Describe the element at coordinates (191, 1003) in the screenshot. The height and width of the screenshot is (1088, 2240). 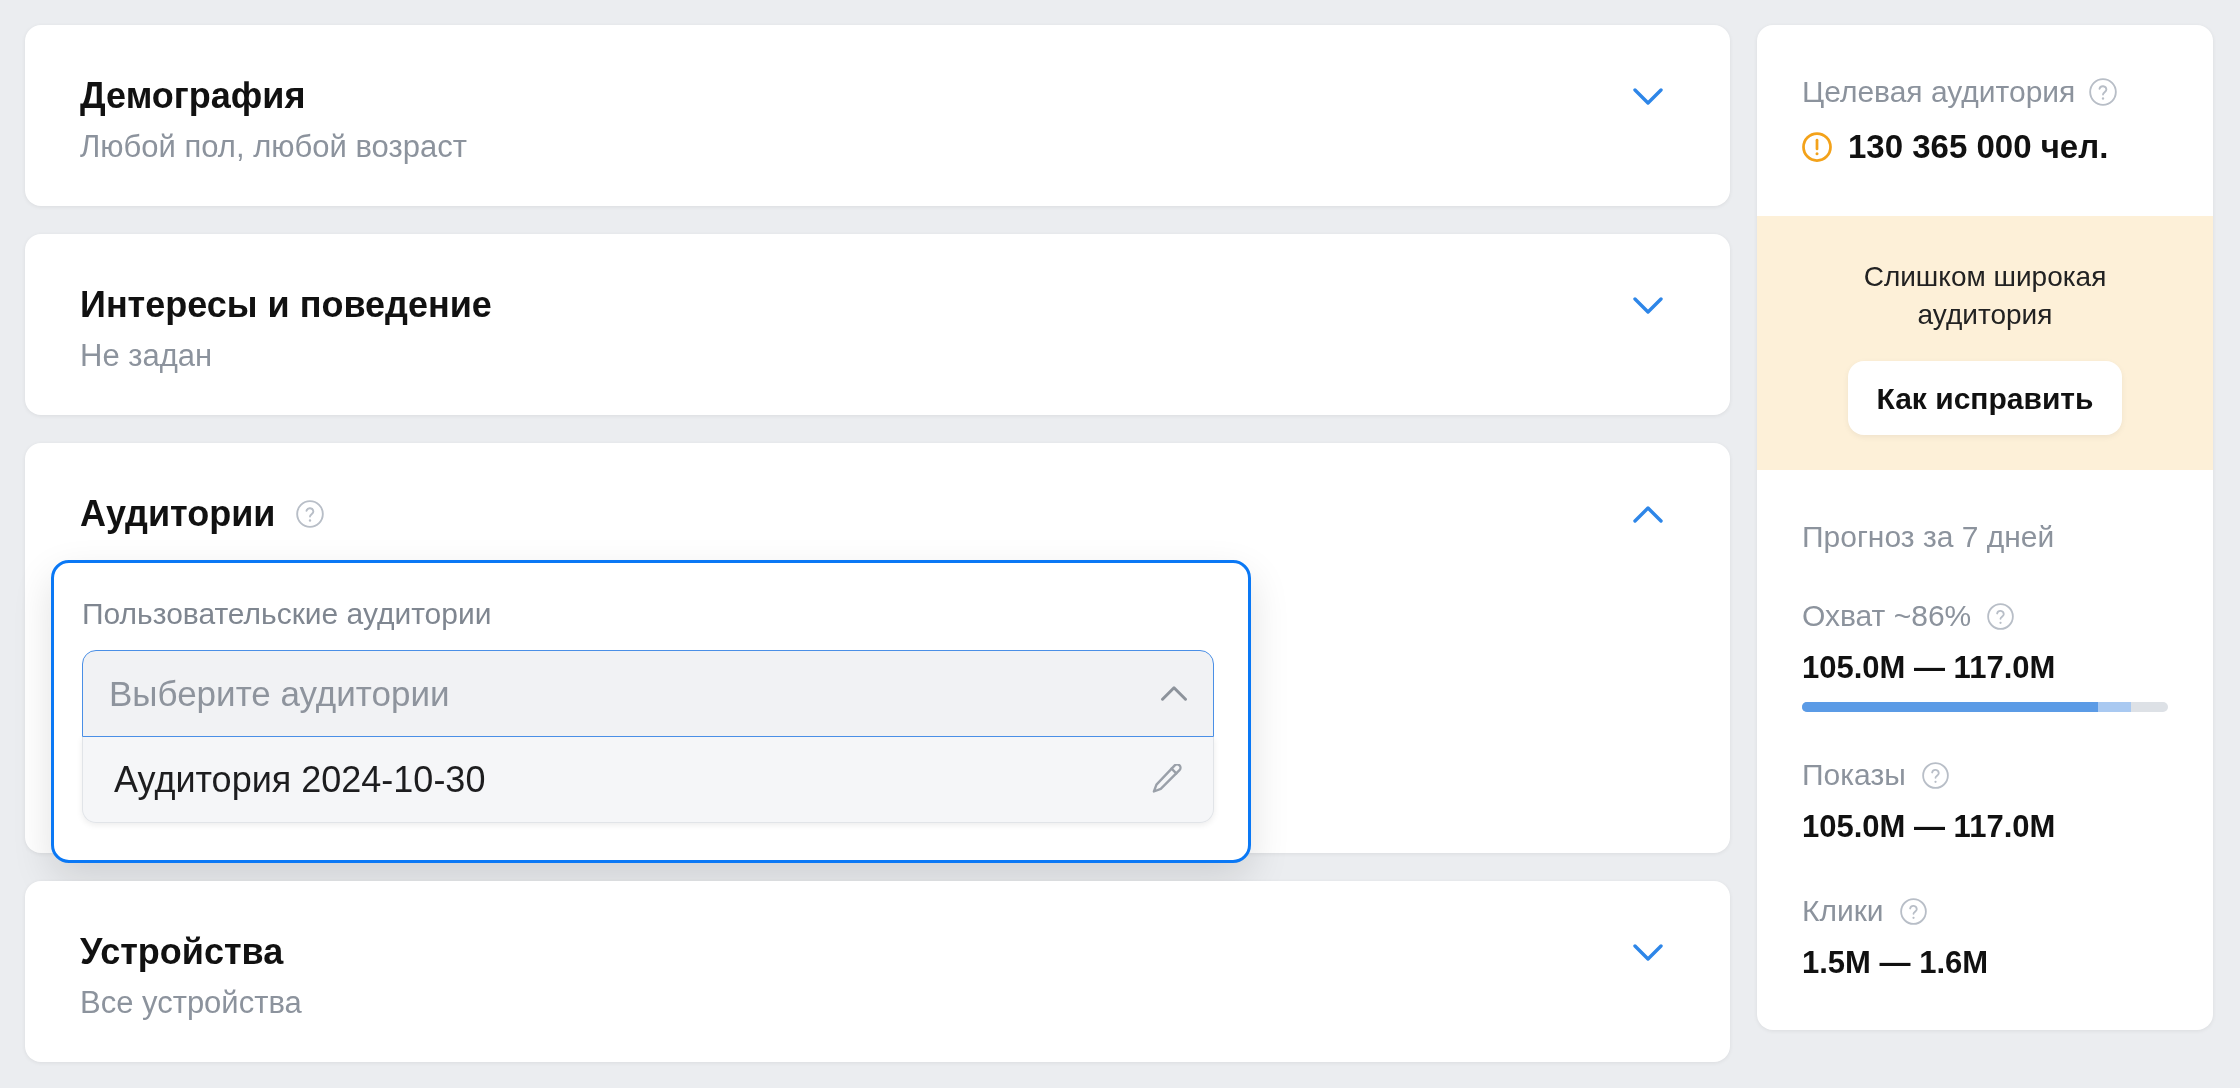
I see `section-subtitle: Все устройства` at that location.